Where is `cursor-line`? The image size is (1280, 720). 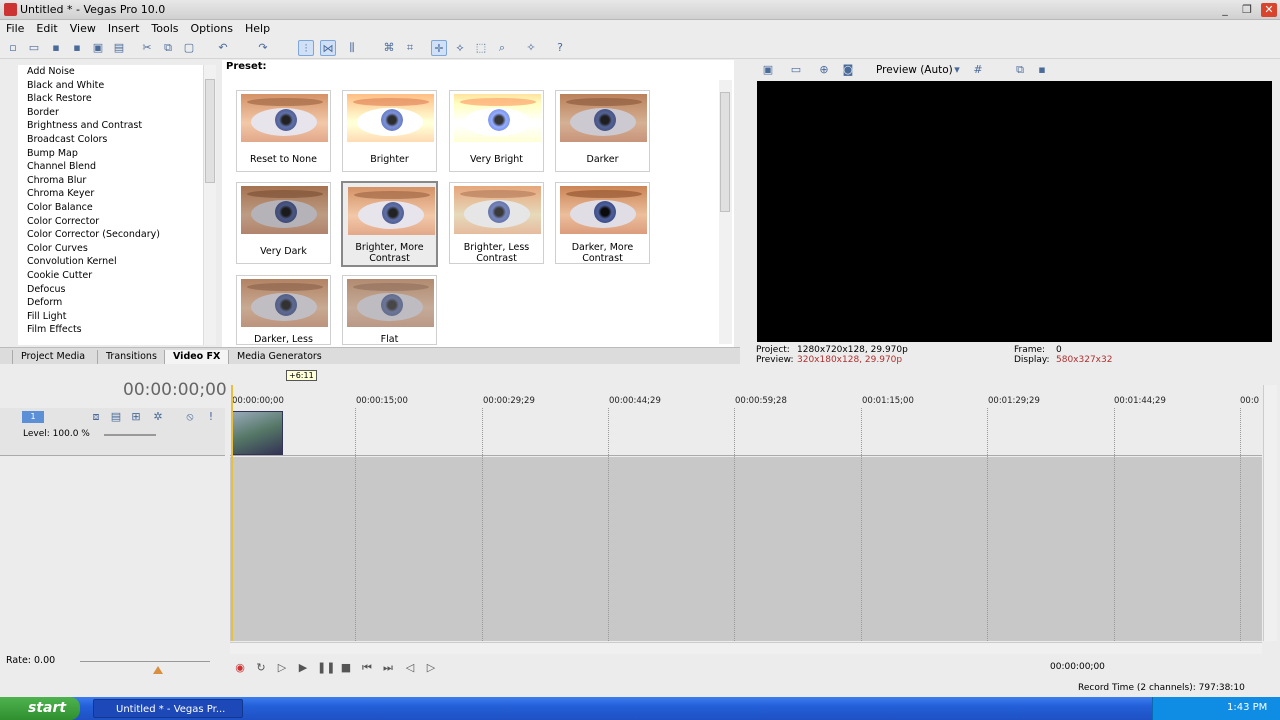
cursor-line is located at coordinates (232, 513).